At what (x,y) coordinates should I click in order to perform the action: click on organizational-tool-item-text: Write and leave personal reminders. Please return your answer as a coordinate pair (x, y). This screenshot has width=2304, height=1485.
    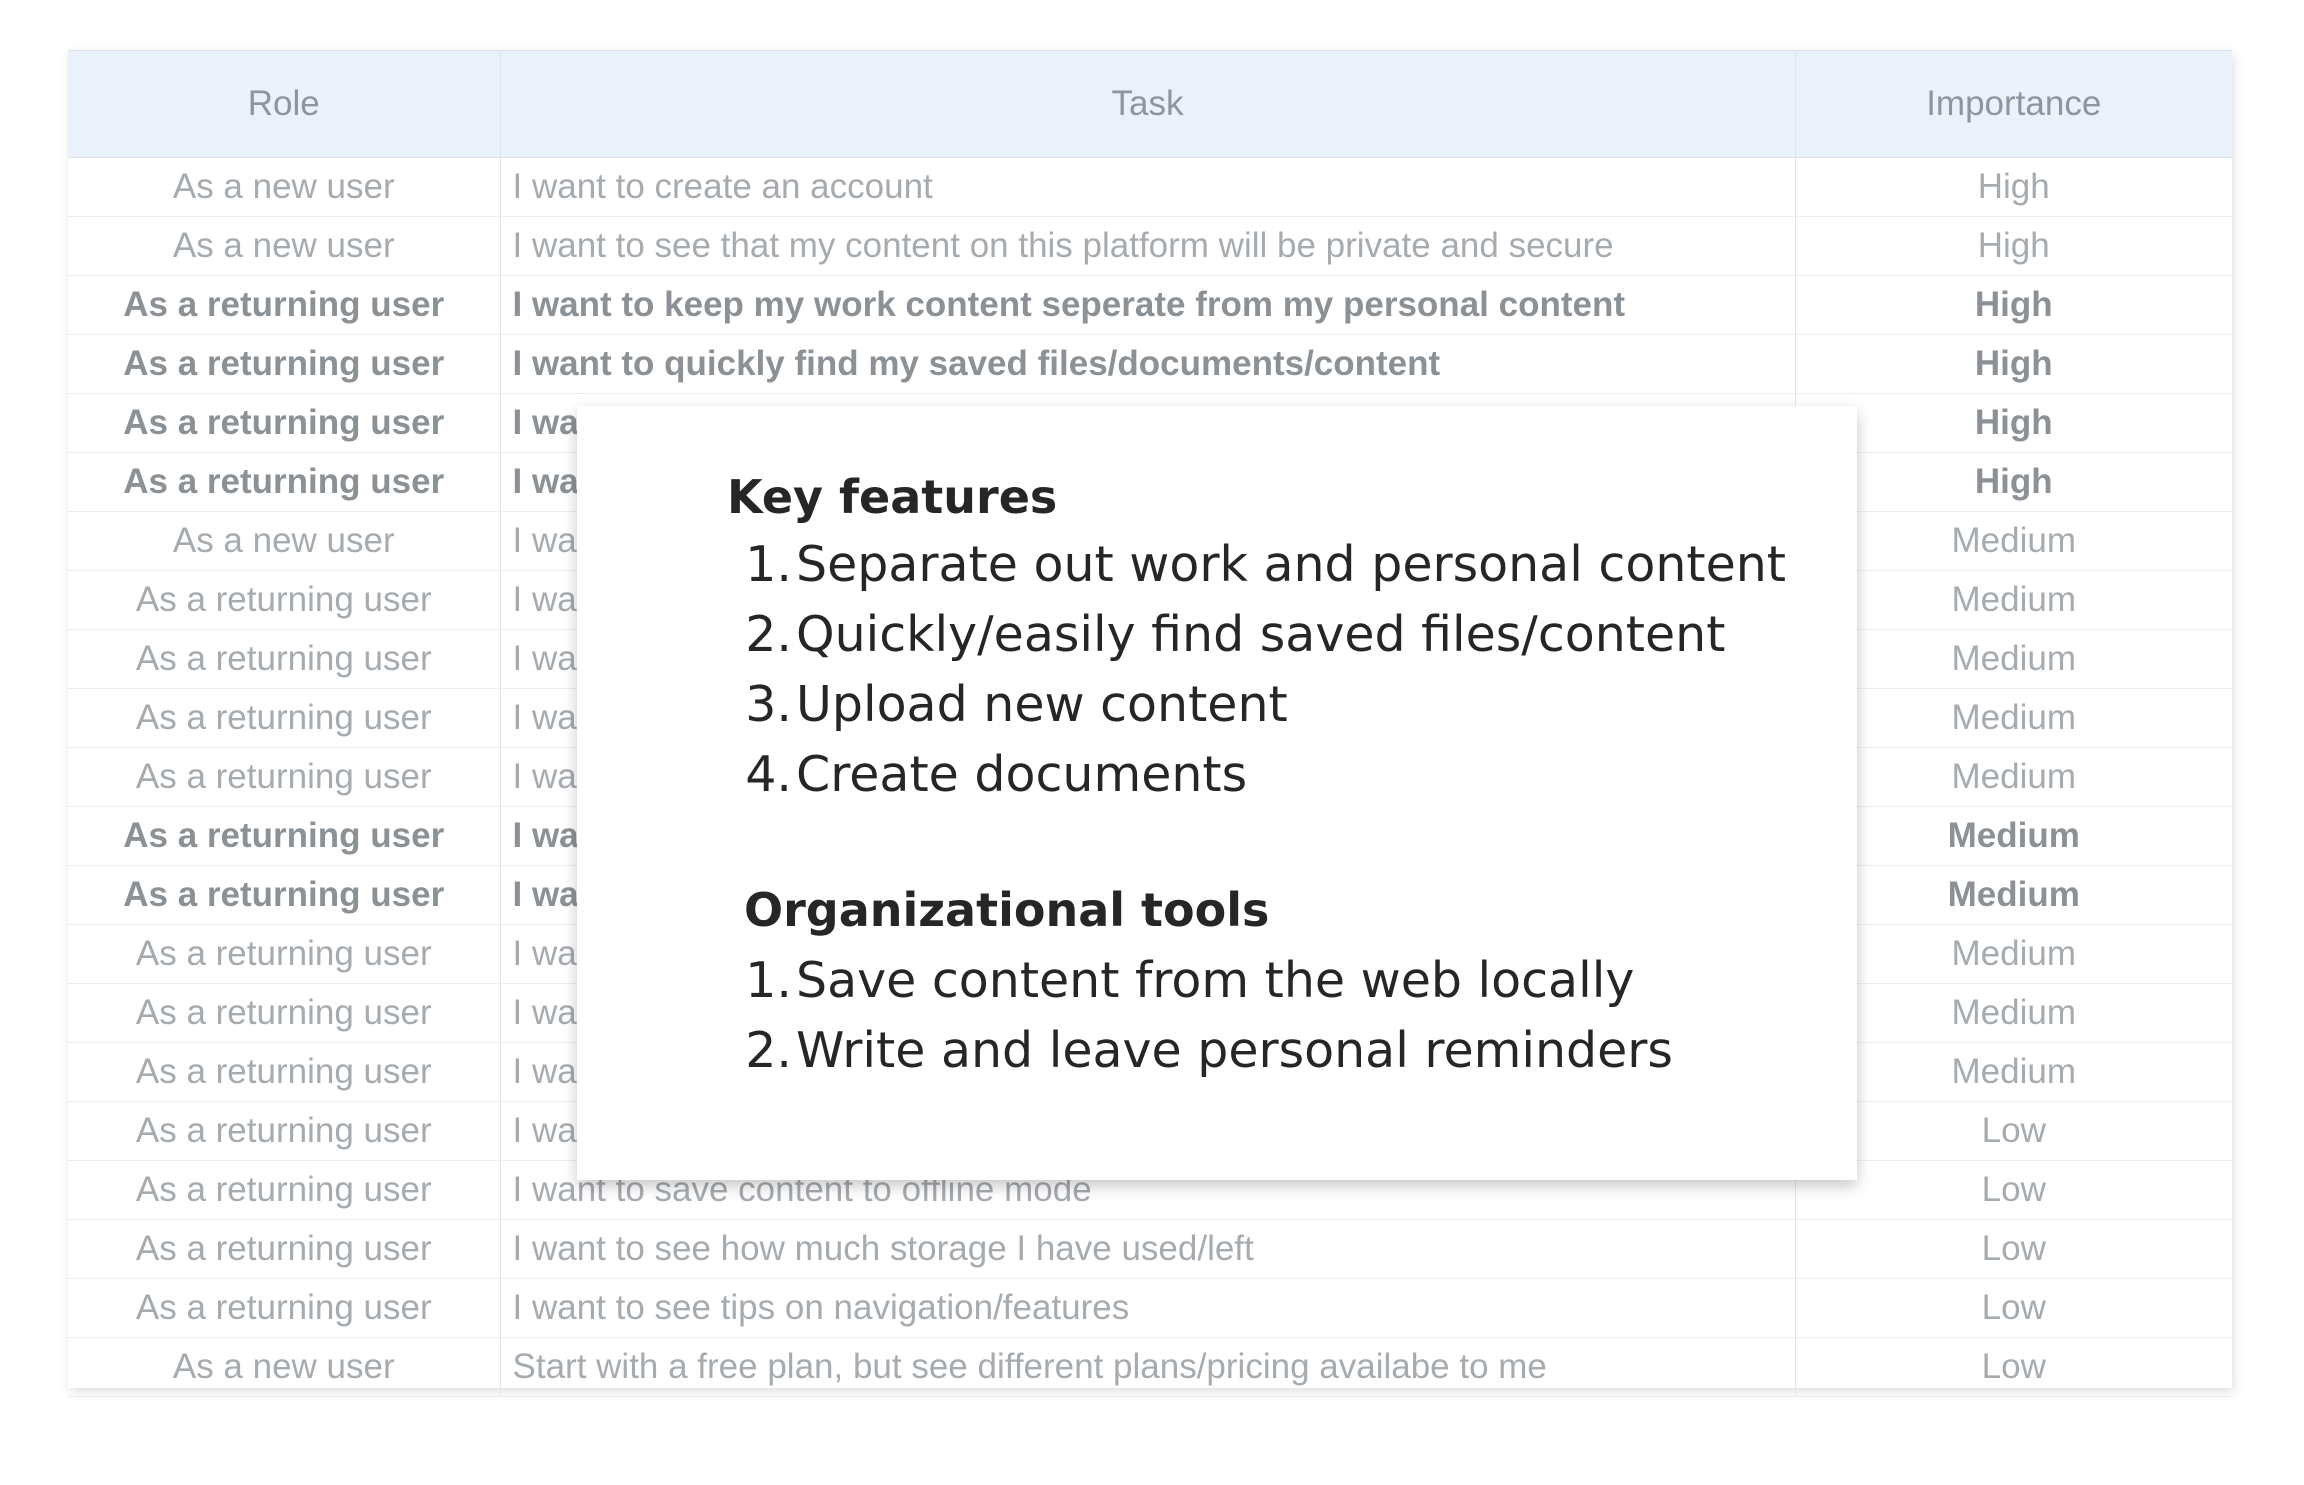
    Looking at the image, I should click on (1234, 1050).